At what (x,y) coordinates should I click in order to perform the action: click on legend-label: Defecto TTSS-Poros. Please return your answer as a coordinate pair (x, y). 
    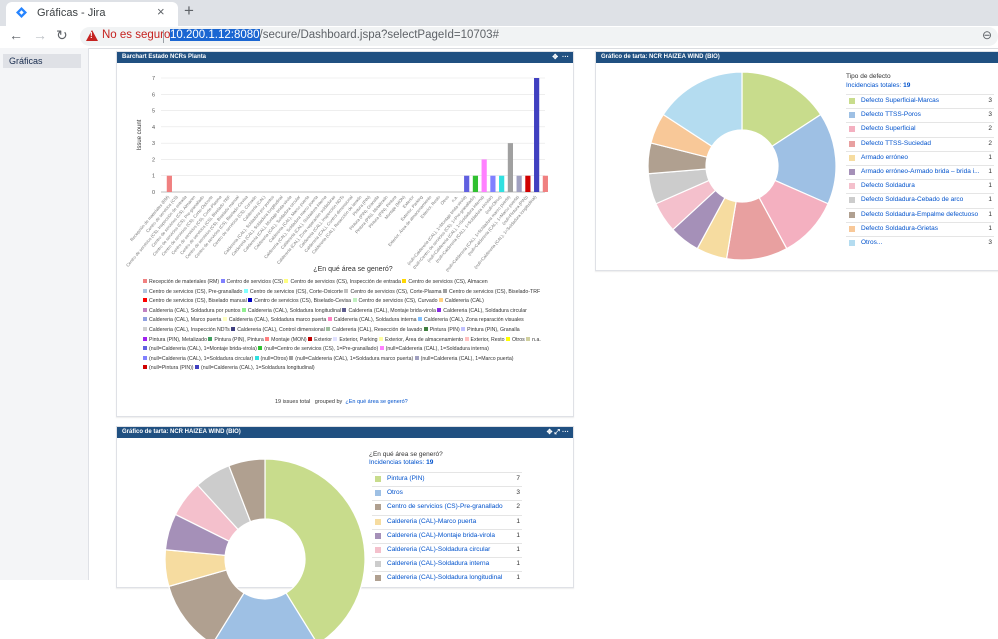
    Looking at the image, I should click on (920, 115).